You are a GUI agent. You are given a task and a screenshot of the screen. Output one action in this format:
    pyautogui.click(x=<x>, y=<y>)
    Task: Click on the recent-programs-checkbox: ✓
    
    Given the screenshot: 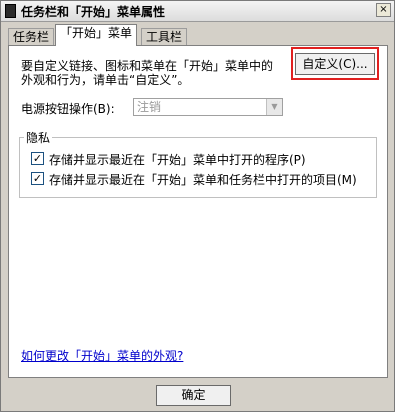 What is the action you would take?
    pyautogui.click(x=37, y=158)
    